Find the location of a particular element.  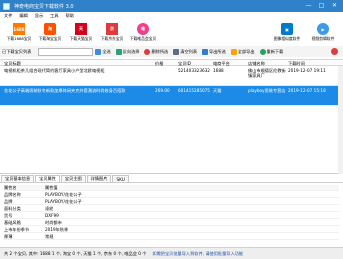

maximize-button: □ is located at coordinates (321, 5).